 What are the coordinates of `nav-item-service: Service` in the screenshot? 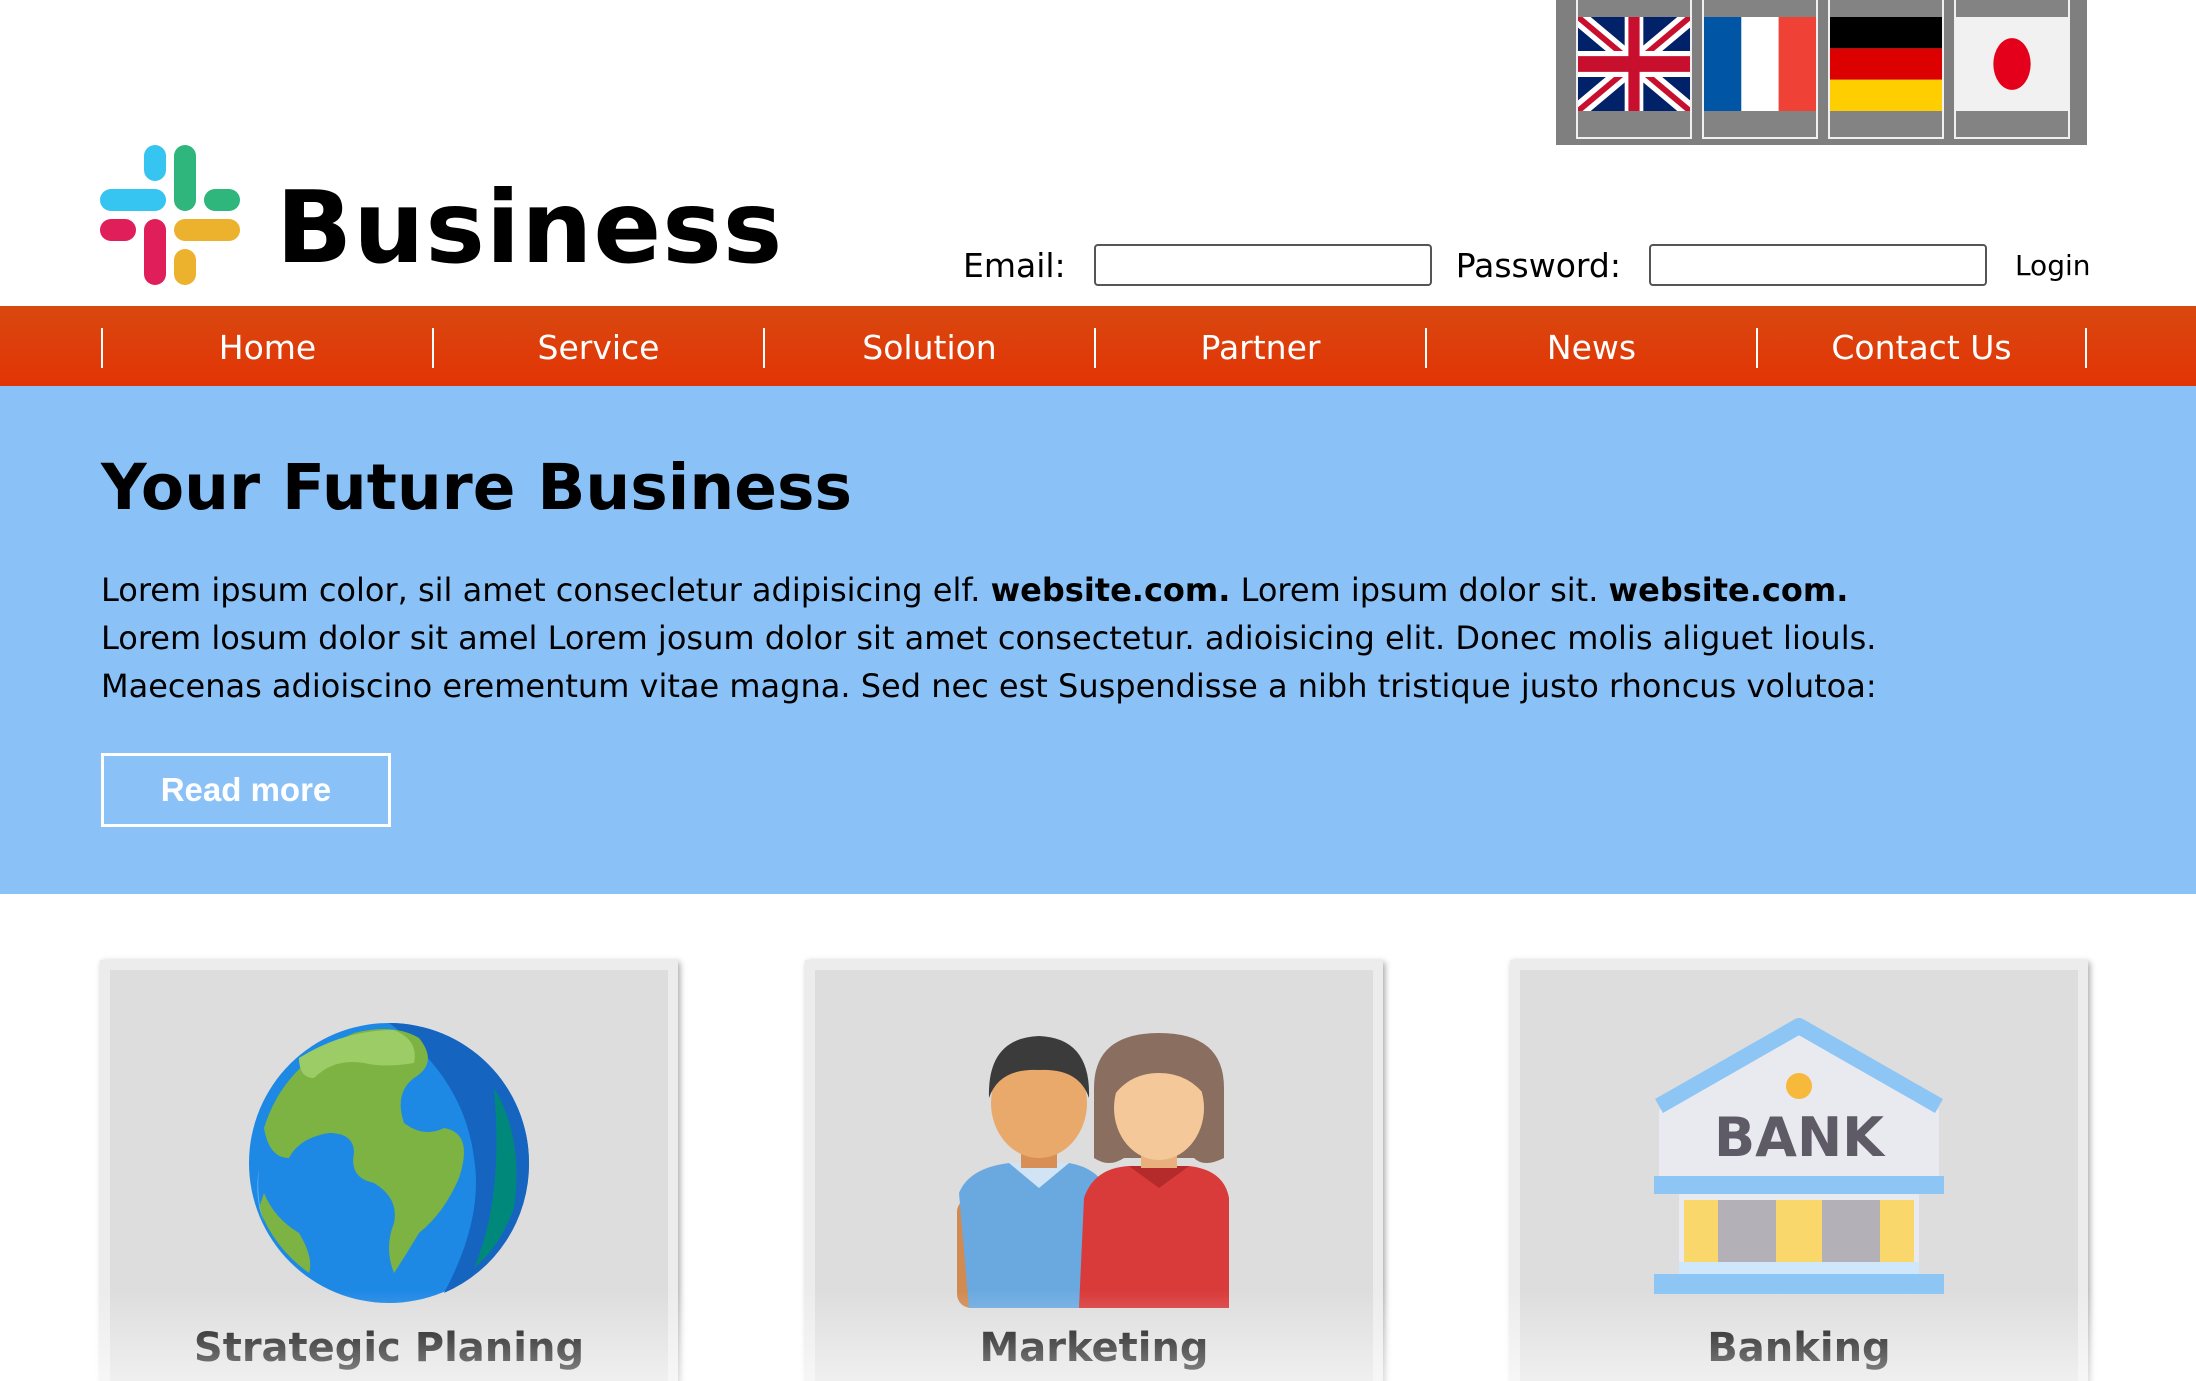 It's located at (597, 348).